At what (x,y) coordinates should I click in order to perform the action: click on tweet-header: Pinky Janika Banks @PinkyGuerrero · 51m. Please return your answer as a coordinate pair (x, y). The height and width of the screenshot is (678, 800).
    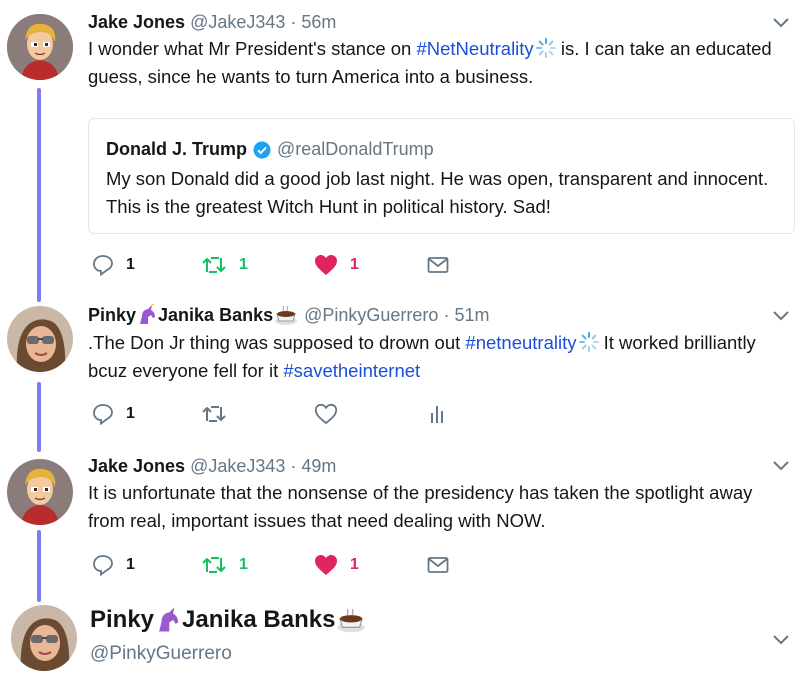
    Looking at the image, I should click on (288, 315).